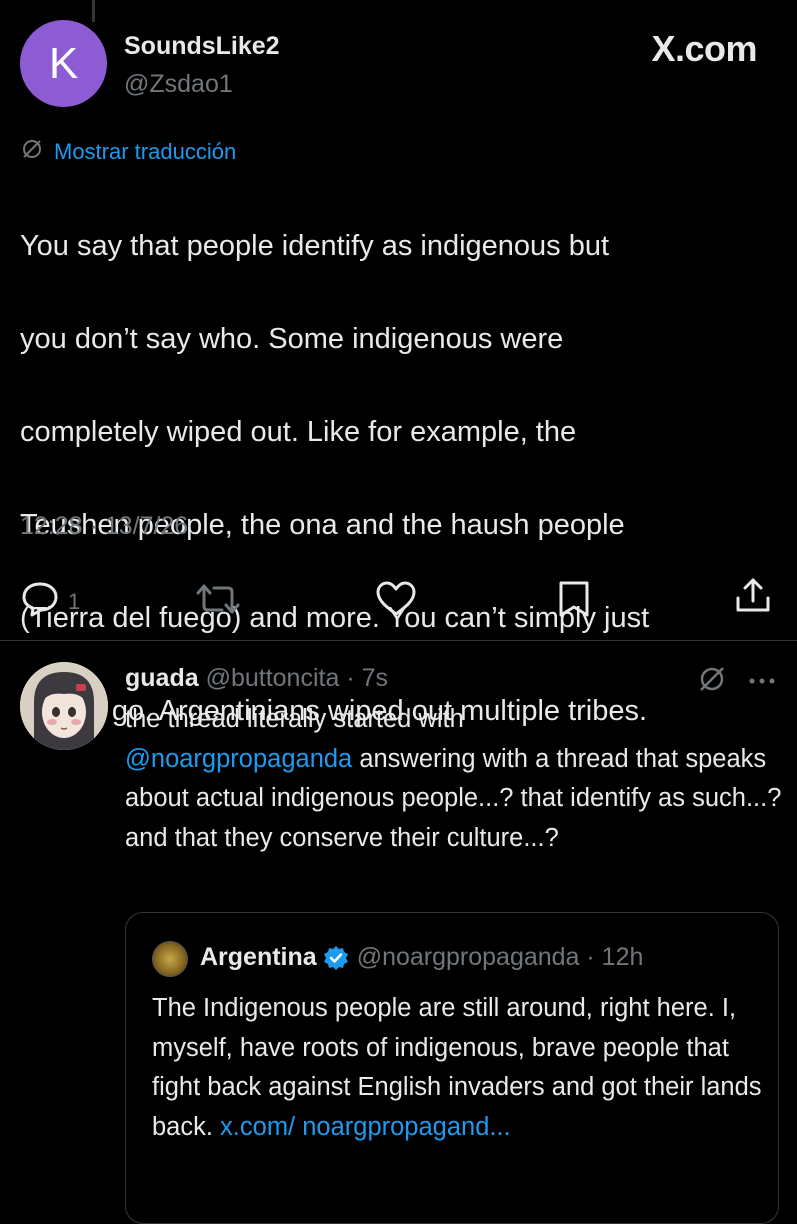 This screenshot has height=1224, width=797. Describe the element at coordinates (74, 601) in the screenshot. I see `reply-count: 1` at that location.